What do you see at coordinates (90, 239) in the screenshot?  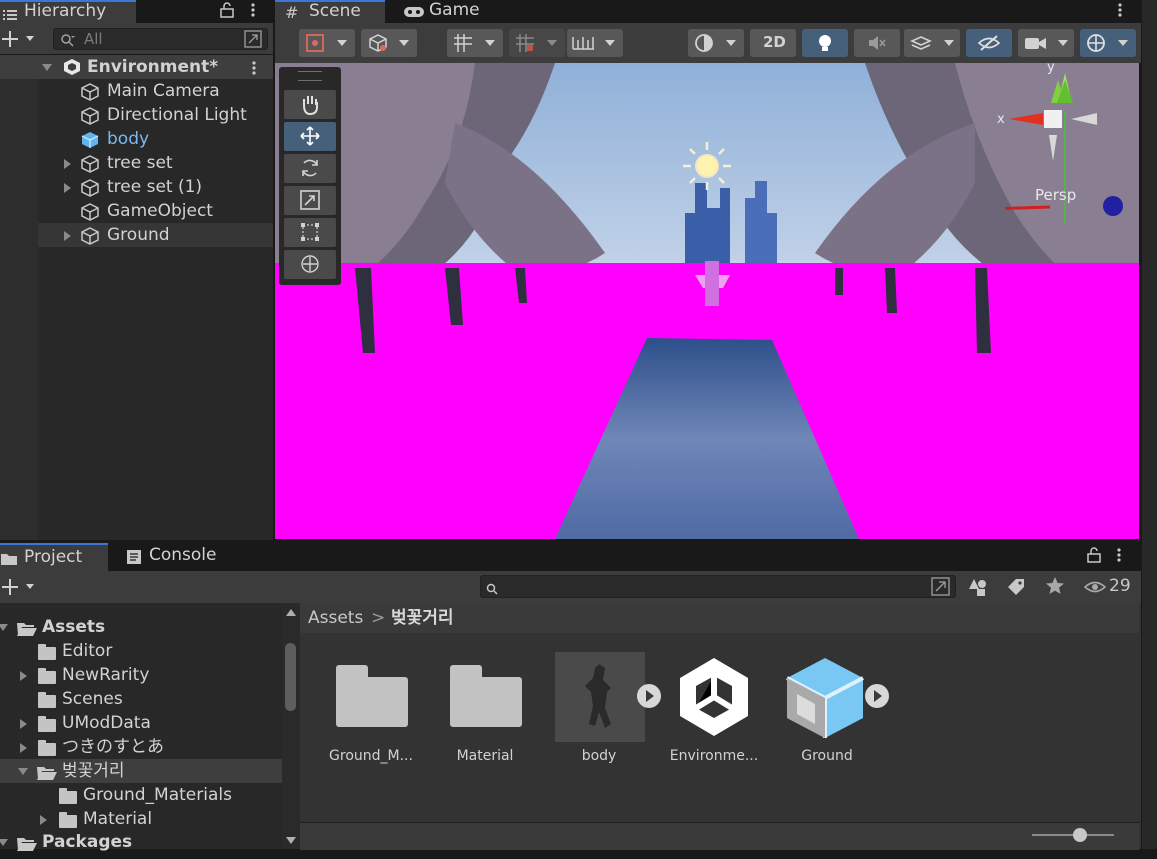 I see `gameobject-cube-icon` at bounding box center [90, 239].